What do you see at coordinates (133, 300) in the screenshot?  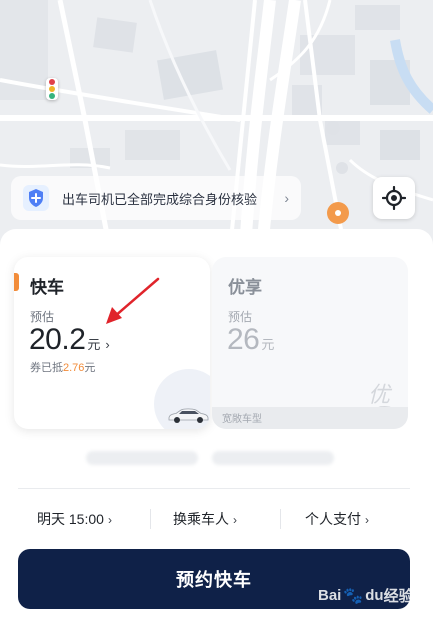 I see `annotation-arrow` at bounding box center [133, 300].